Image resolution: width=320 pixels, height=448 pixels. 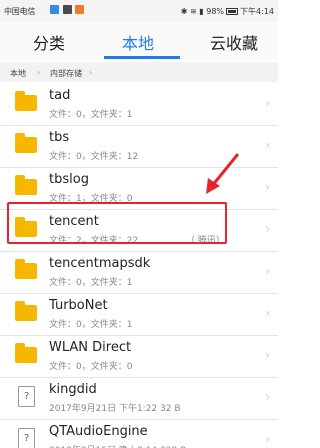 What do you see at coordinates (80, 9) in the screenshot?
I see `alert-notification-icon` at bounding box center [80, 9].